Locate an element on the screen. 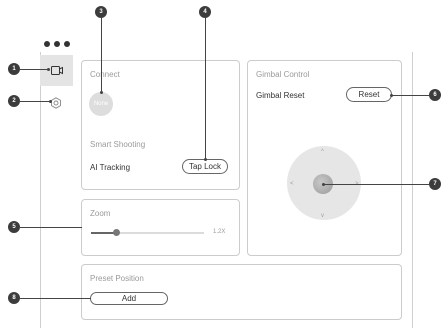 This screenshot has width=442, height=328. callout-5: 5 is located at coordinates (14, 227).